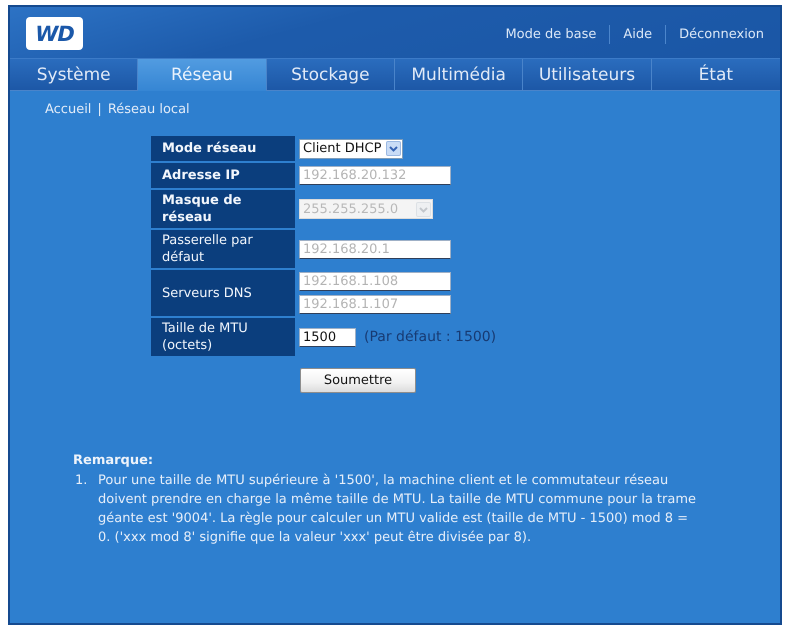 The width and height of the screenshot is (790, 629). I want to click on field-label: Serveurs DNS, so click(223, 293).